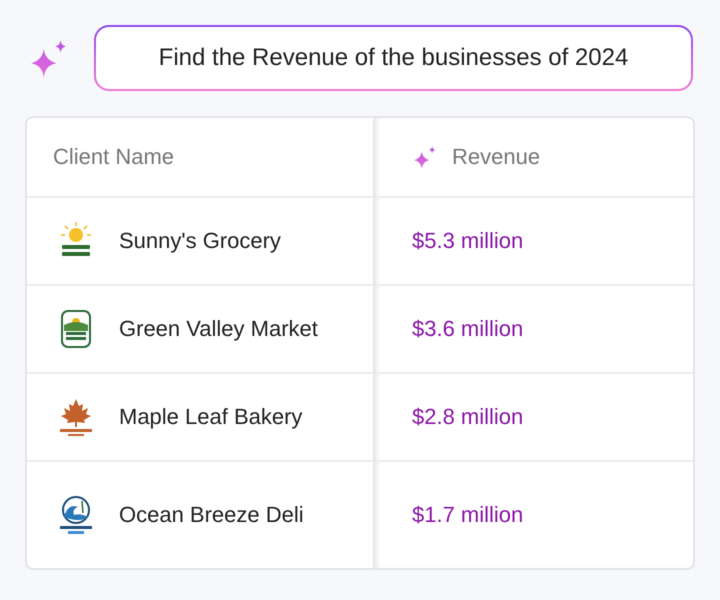  I want to click on client-name: Ocean Breeze Deli, so click(211, 515).